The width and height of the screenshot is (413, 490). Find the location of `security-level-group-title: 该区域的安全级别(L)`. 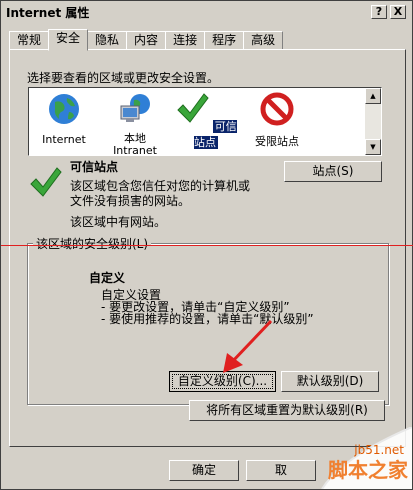

security-level-group-title: 该区域的安全级别(L) is located at coordinates (92, 243).